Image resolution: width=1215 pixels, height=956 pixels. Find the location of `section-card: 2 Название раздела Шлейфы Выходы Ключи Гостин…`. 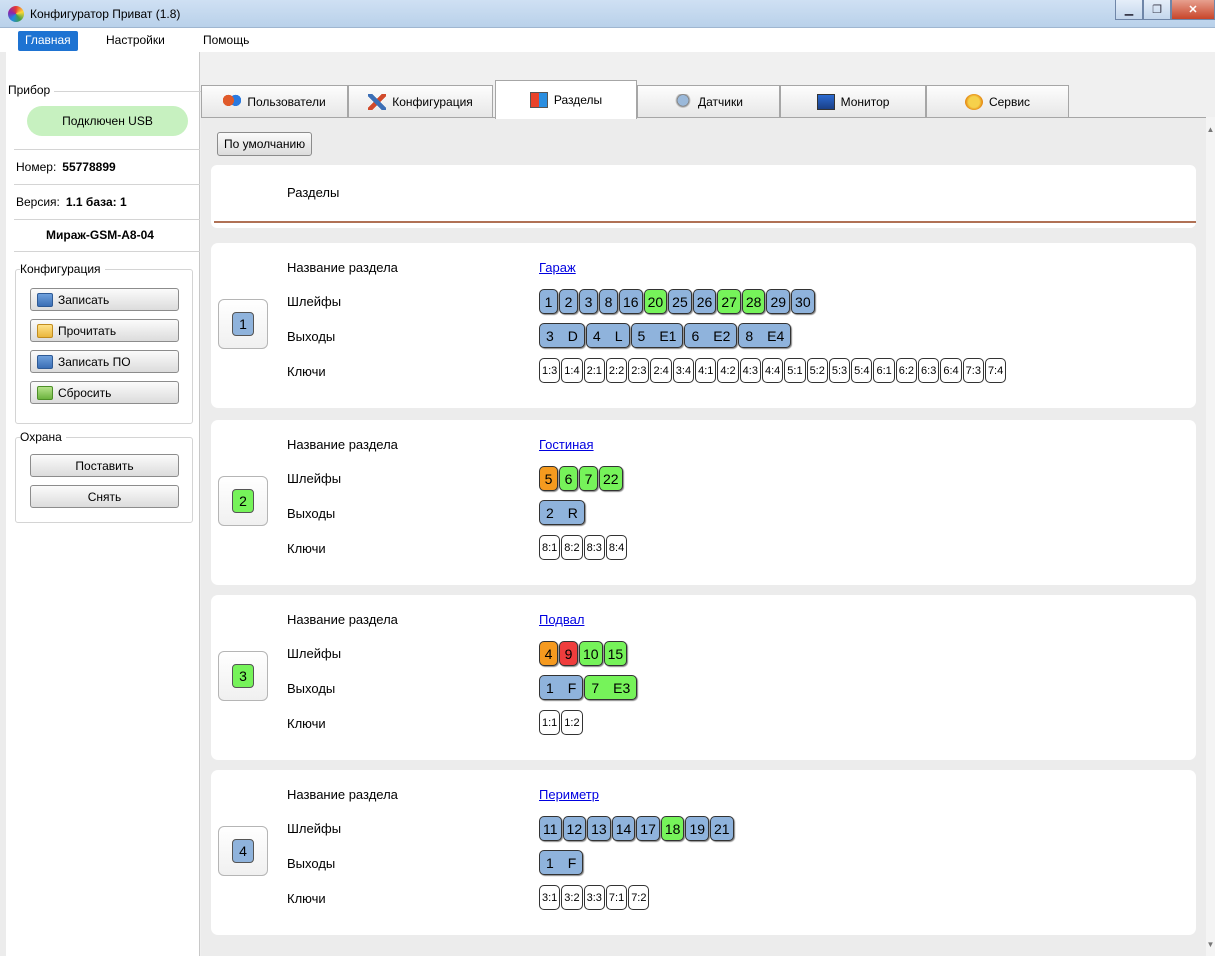

section-card: 2 Название раздела Шлейфы Выходы Ключи Гостин… is located at coordinates (703, 502).